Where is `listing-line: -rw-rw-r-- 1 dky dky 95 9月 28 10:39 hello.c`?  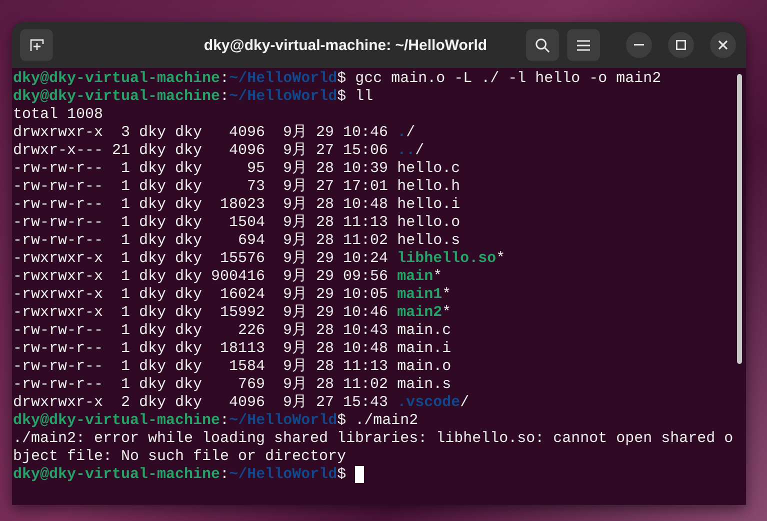
listing-line: -rw-rw-r-- 1 dky dky 95 9月 28 10:39 hello.c is located at coordinates (236, 169).